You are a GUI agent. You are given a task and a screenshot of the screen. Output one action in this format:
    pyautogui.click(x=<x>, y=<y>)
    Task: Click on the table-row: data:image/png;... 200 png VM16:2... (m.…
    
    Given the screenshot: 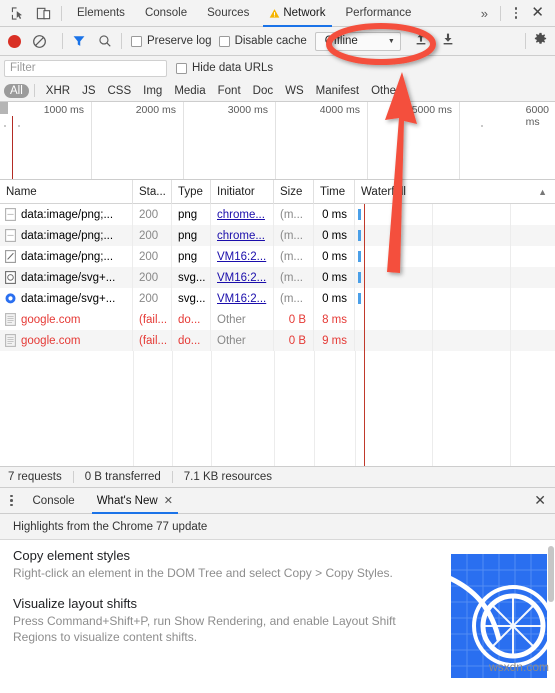 What is the action you would take?
    pyautogui.click(x=277, y=256)
    